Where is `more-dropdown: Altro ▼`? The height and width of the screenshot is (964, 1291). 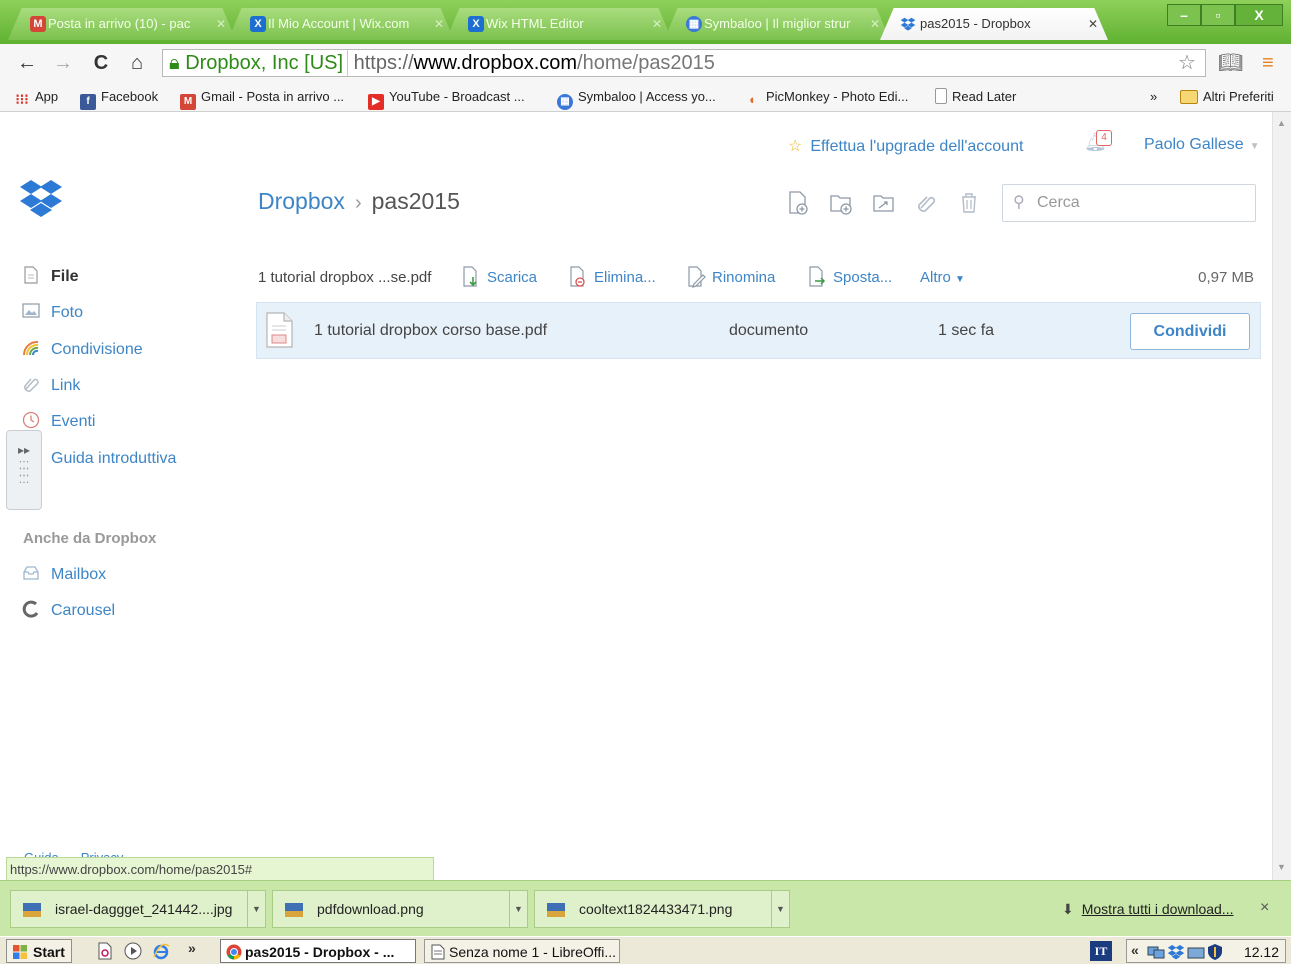 more-dropdown: Altro ▼ is located at coordinates (942, 279).